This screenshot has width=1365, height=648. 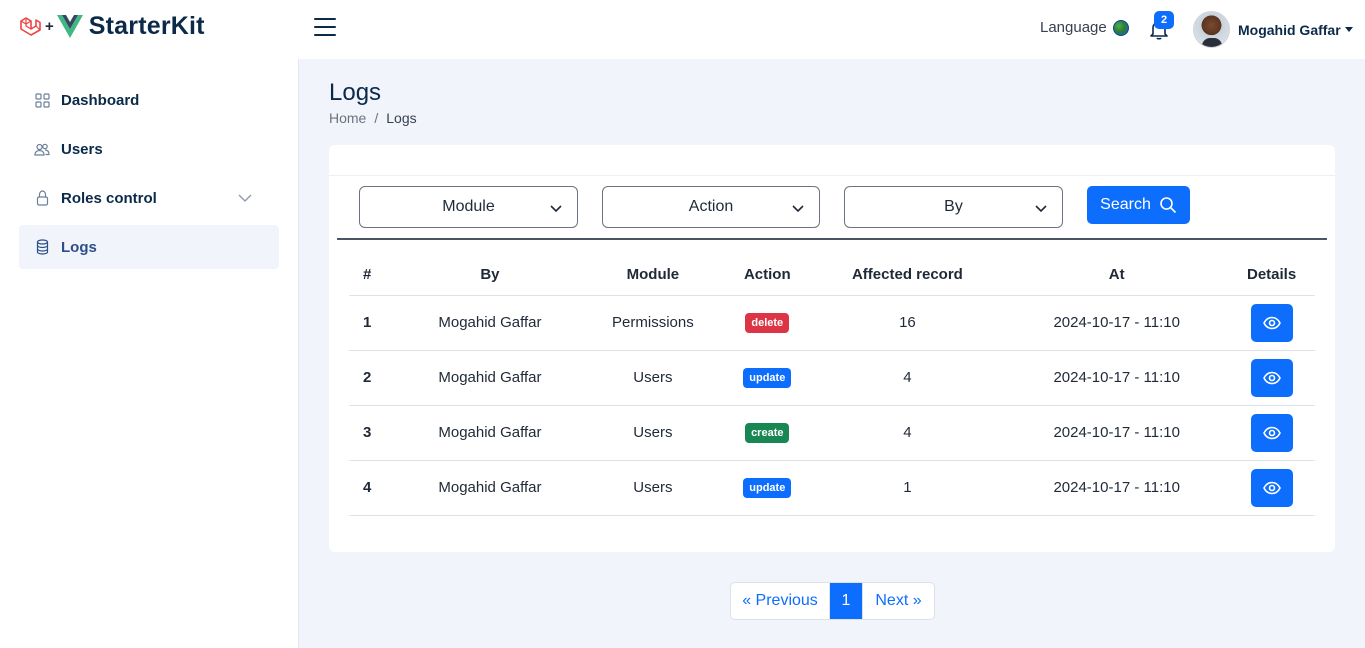 I want to click on row-number: 4, so click(x=374, y=488).